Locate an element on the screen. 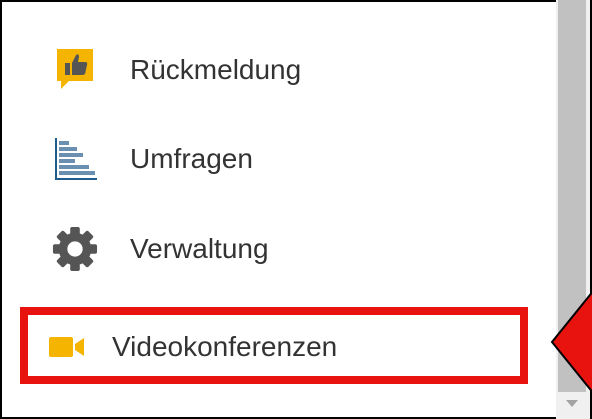 Image resolution: width=592 pixels, height=419 pixels. sidebar-item-label: Rückmeldung is located at coordinates (216, 69).